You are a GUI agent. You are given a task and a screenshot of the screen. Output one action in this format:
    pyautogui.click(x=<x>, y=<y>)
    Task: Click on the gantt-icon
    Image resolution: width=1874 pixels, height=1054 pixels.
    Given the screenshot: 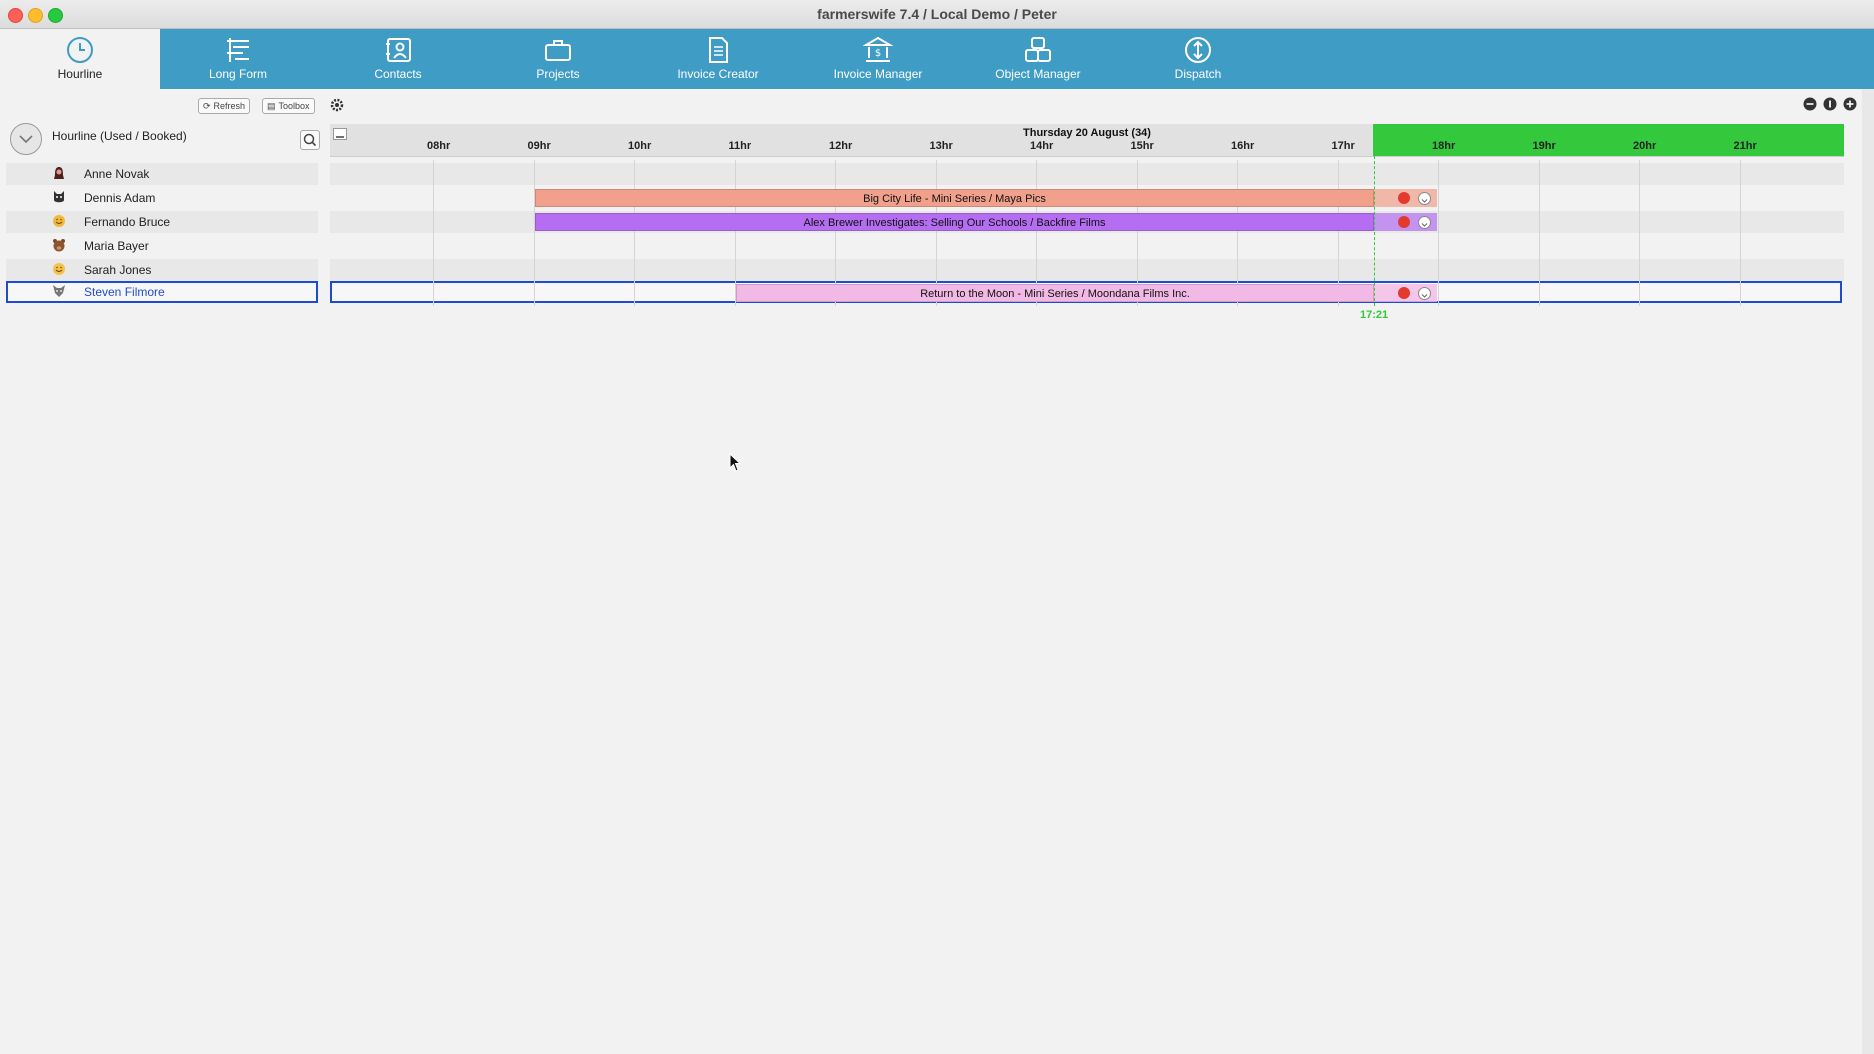 What is the action you would take?
    pyautogui.click(x=238, y=50)
    